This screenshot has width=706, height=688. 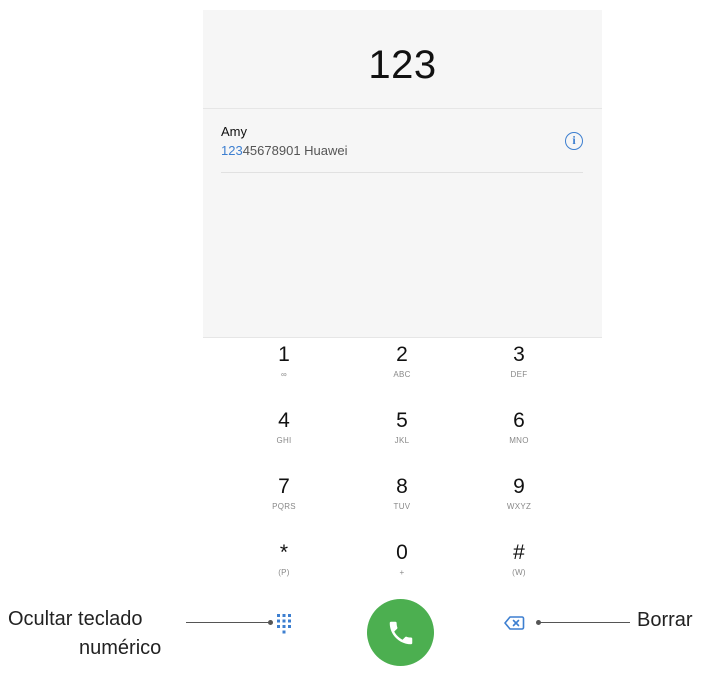 What do you see at coordinates (402, 354) in the screenshot?
I see `key-digit: 2` at bounding box center [402, 354].